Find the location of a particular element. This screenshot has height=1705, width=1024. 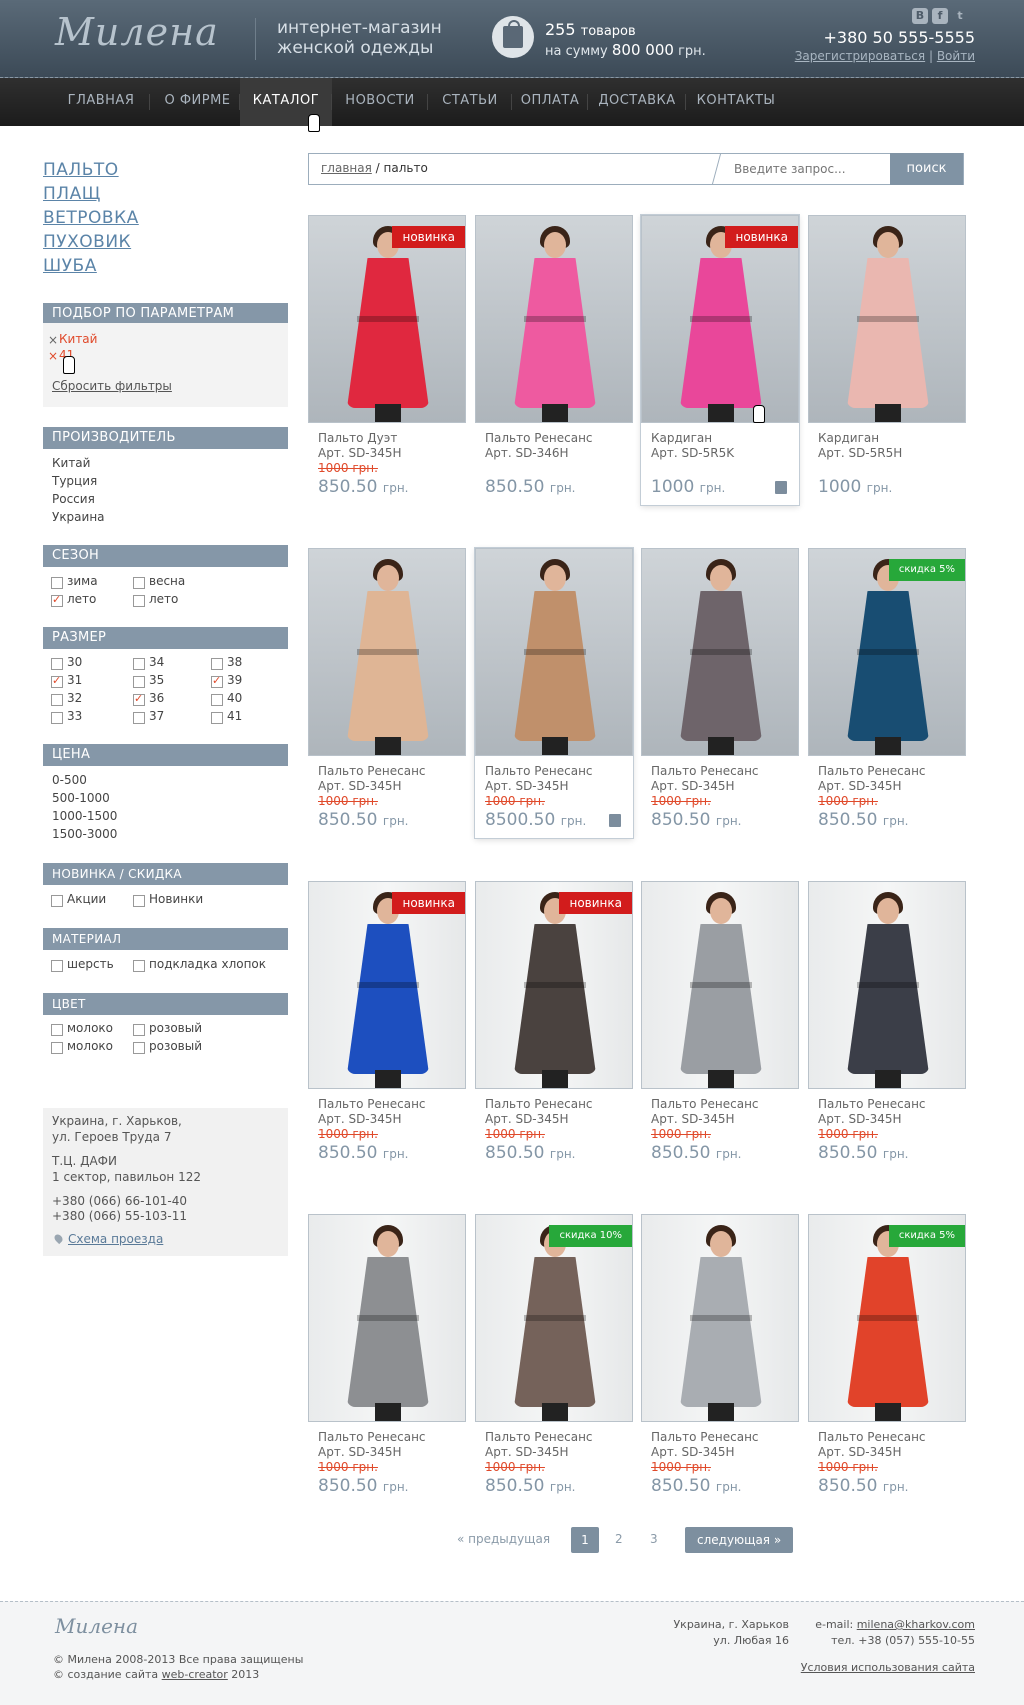

manufacturer-item: Украина is located at coordinates (78, 517).